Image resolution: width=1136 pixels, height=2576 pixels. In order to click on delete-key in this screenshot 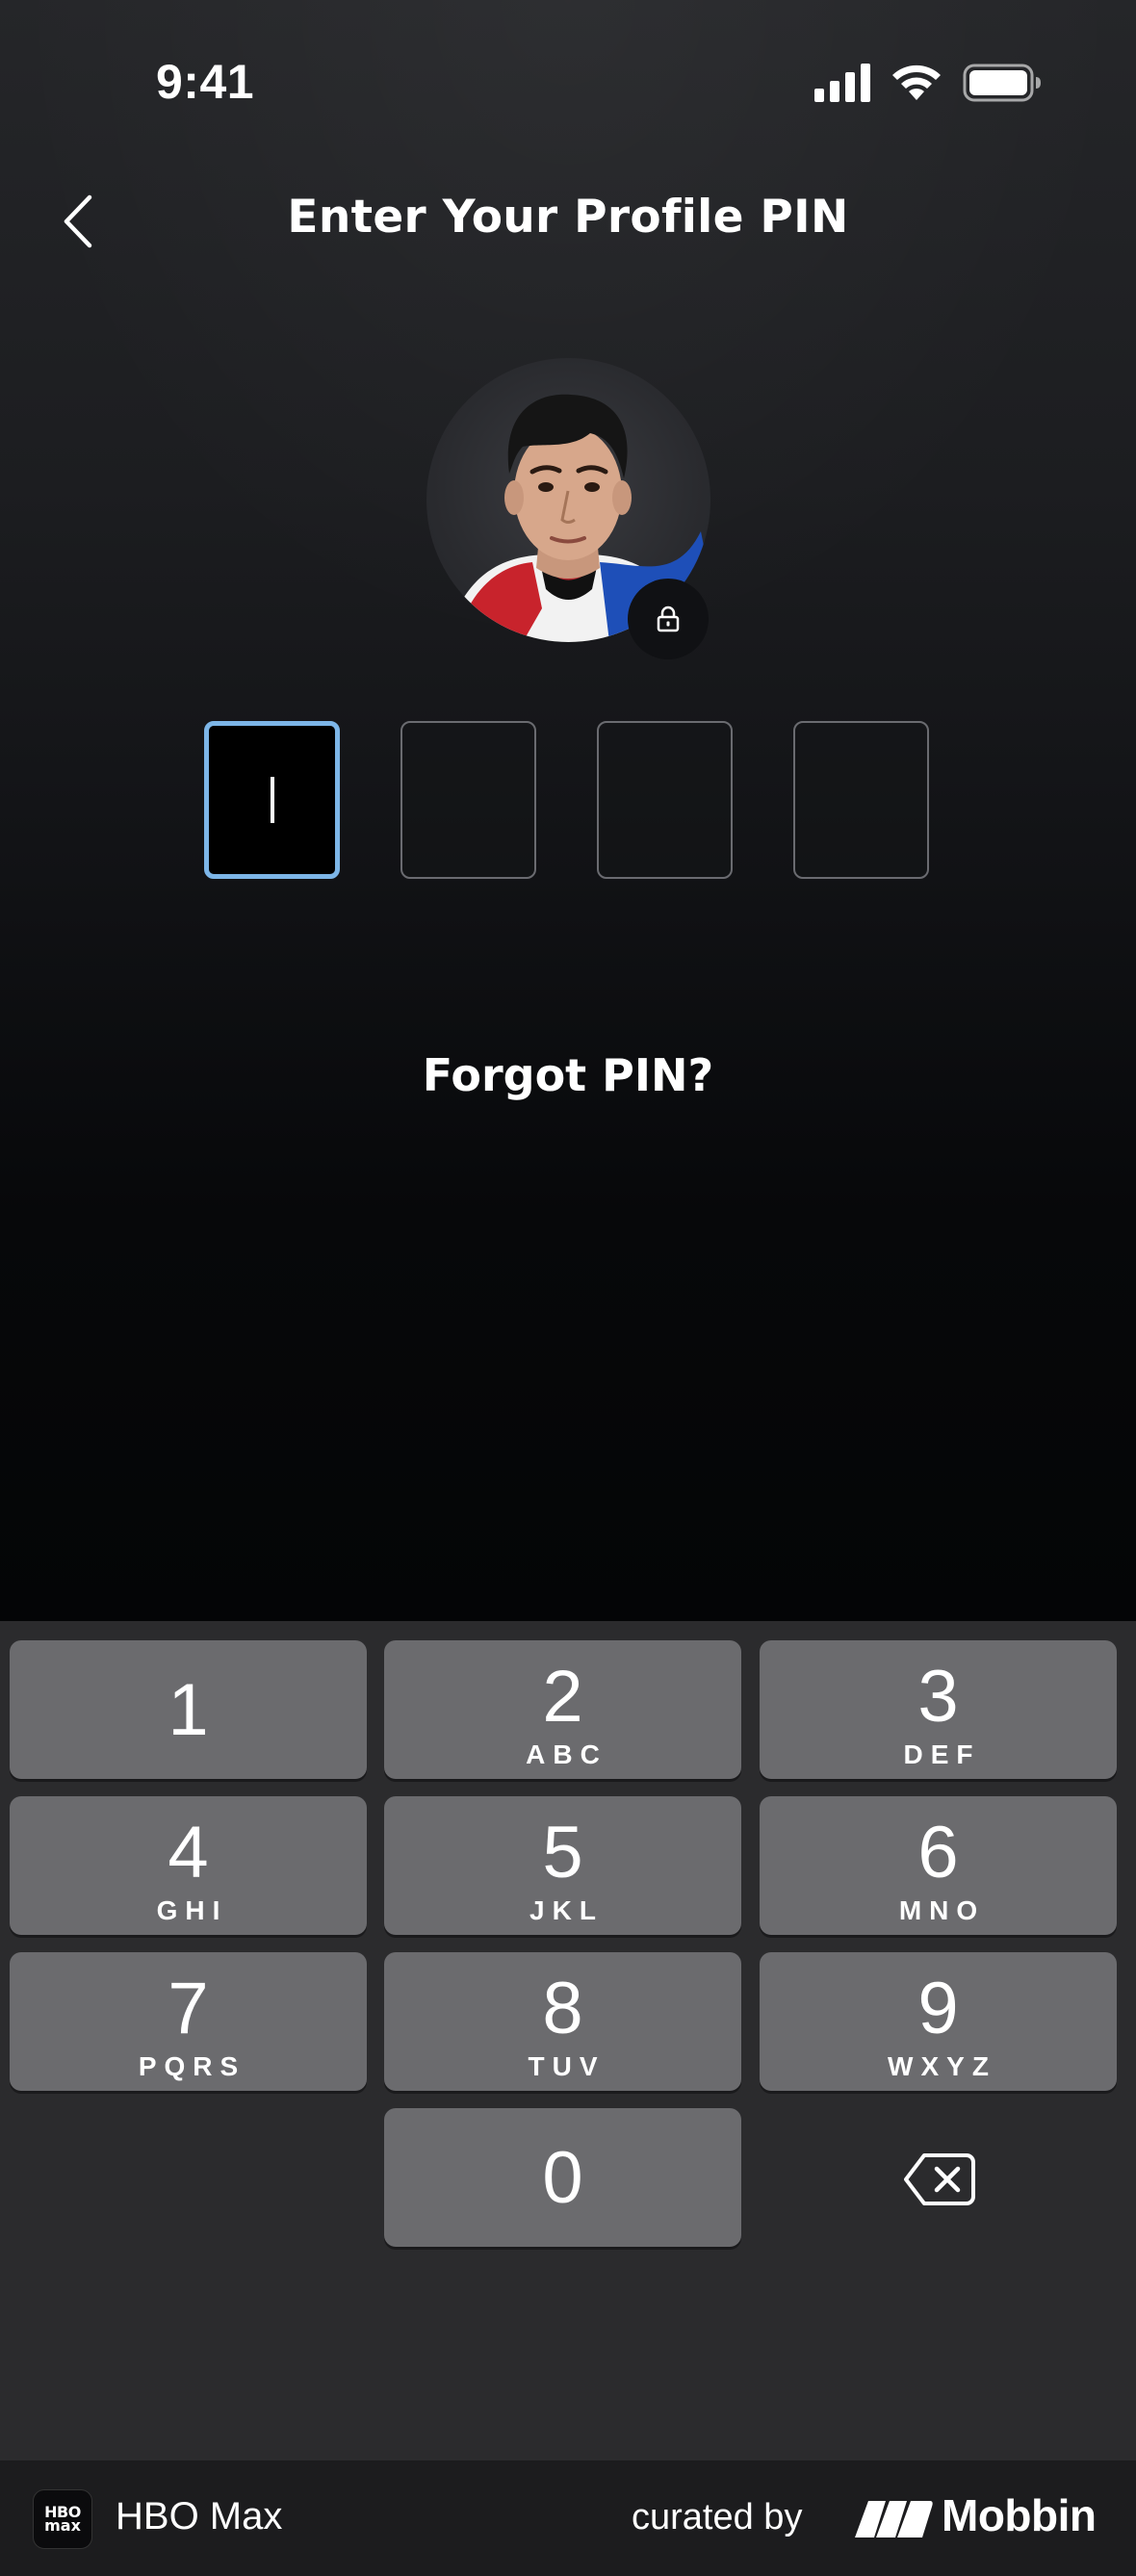, I will do `click(940, 2180)`.